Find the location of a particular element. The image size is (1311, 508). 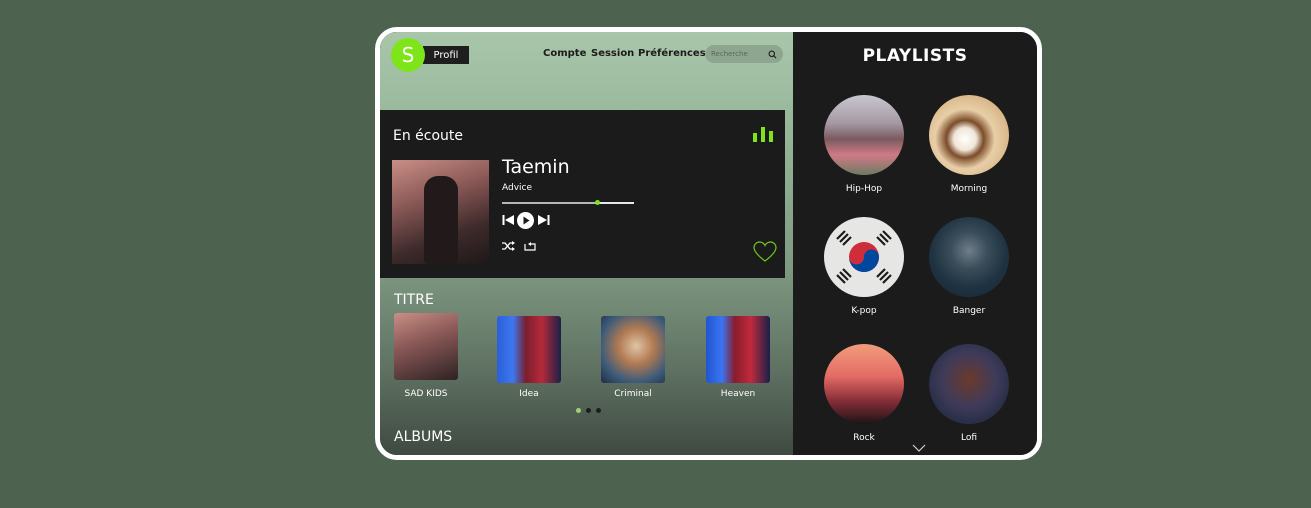

progress-fill is located at coordinates (550, 203).